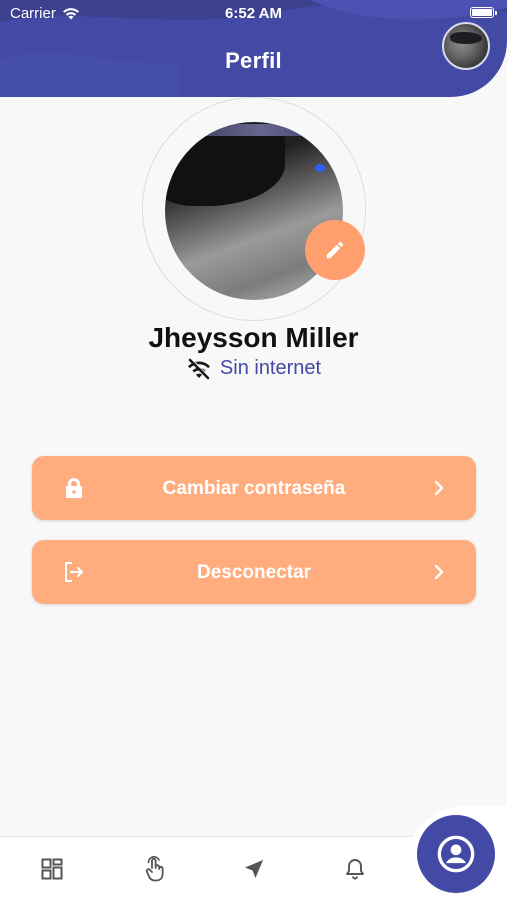 The width and height of the screenshot is (507, 901). I want to click on change-password-button: Cambiar contraseña, so click(254, 488).